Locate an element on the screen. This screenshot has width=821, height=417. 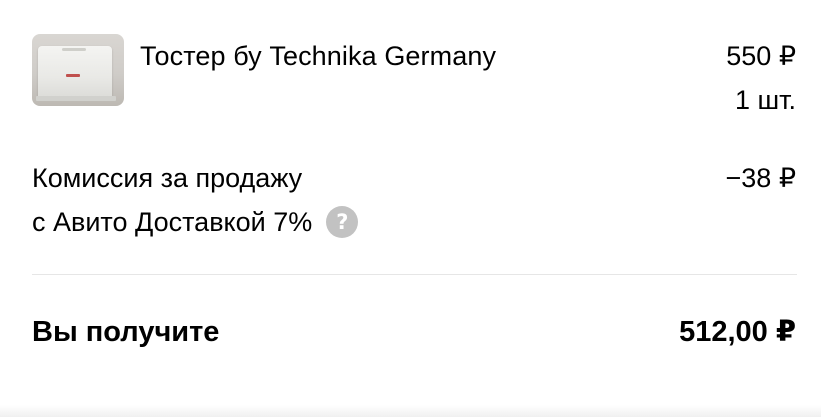
commission-amount: −38 ₽ is located at coordinates (760, 178).